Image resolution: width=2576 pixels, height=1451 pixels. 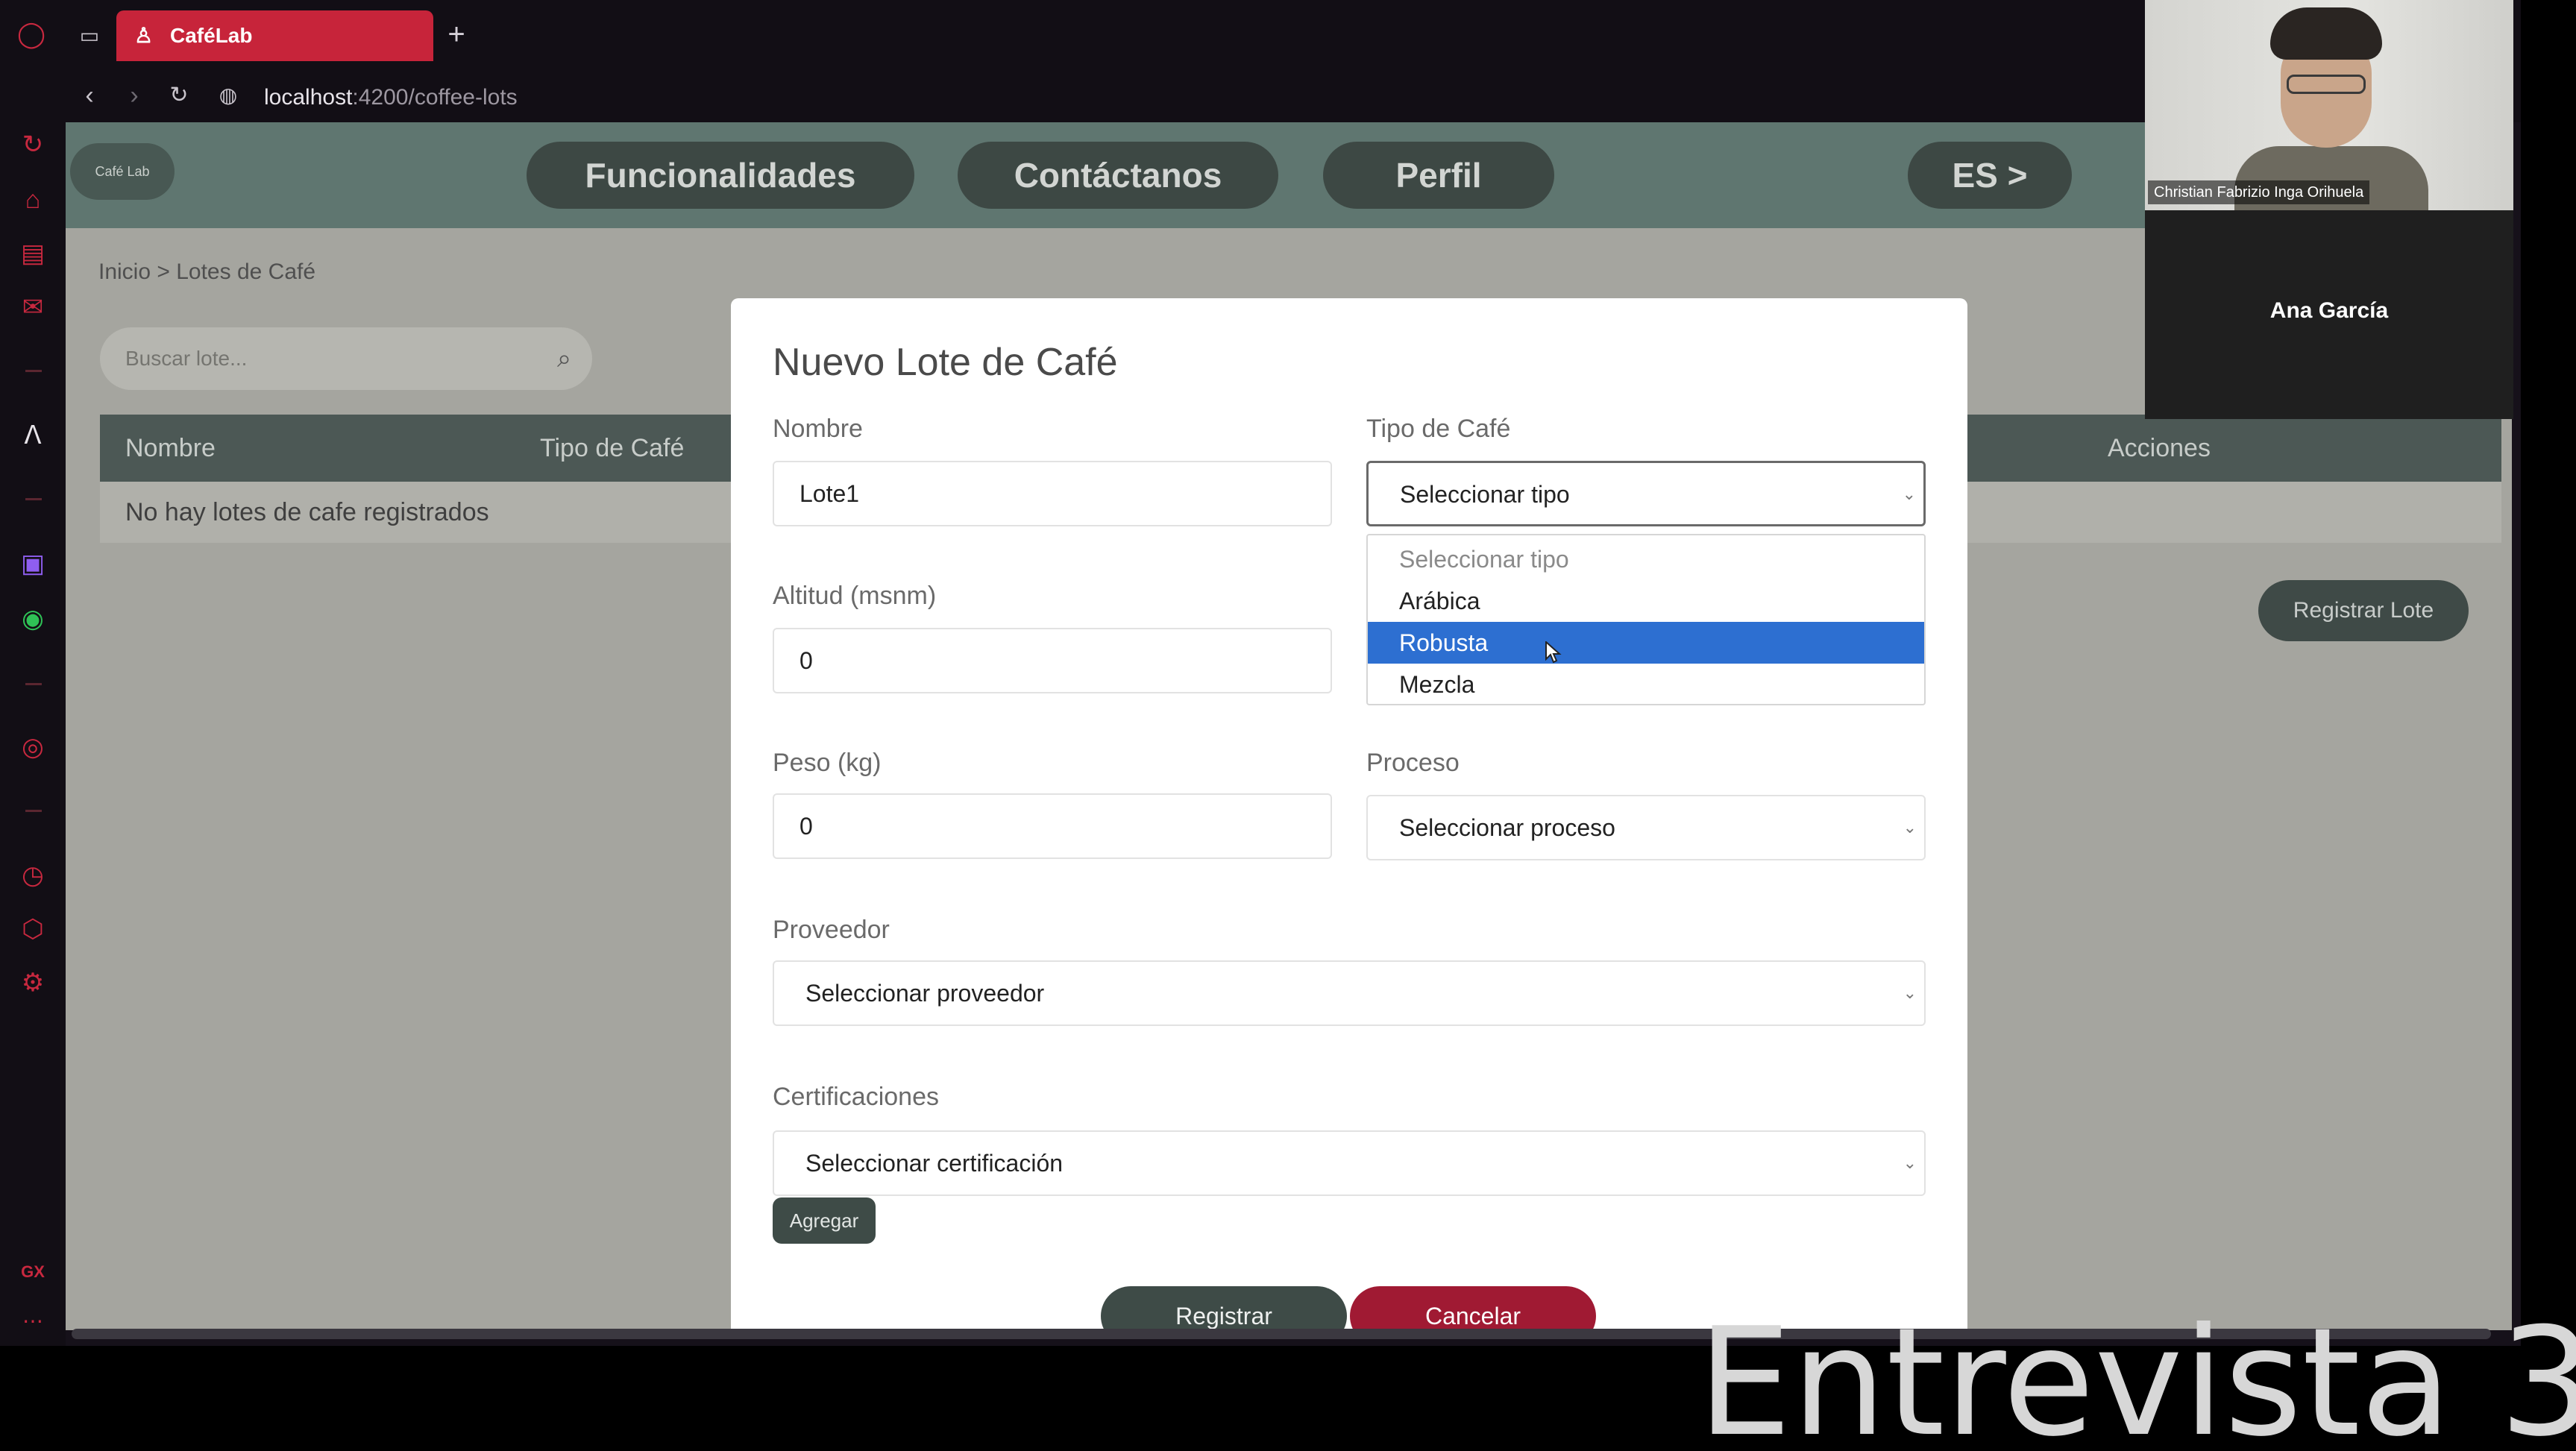 What do you see at coordinates (2329, 310) in the screenshot?
I see `participant-name-other: Ana García` at bounding box center [2329, 310].